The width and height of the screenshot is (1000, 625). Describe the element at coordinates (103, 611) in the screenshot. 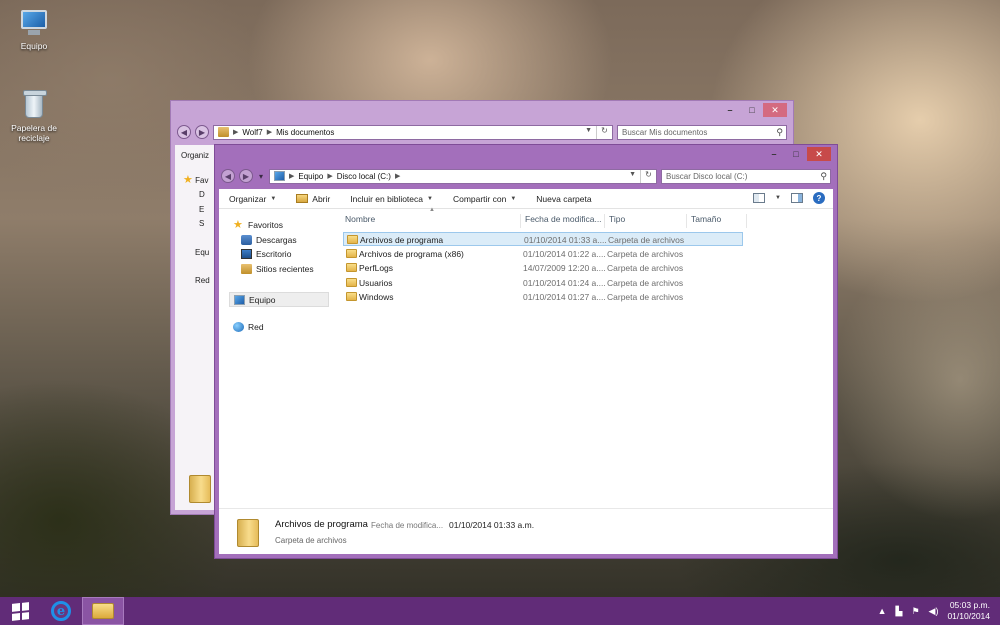

I see `taskbar-app-file-explorer` at that location.